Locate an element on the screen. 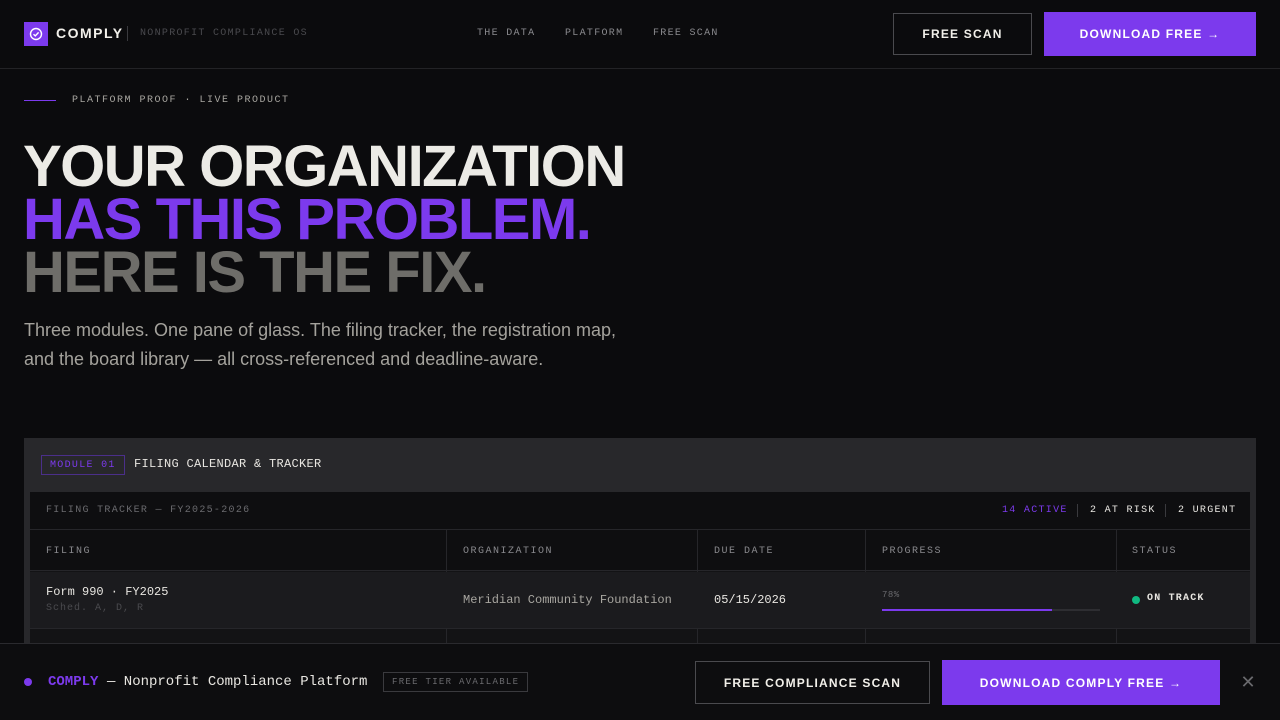 Image resolution: width=1280 pixels, height=720 pixels. due-date: 05/15/2026 is located at coordinates (750, 600).